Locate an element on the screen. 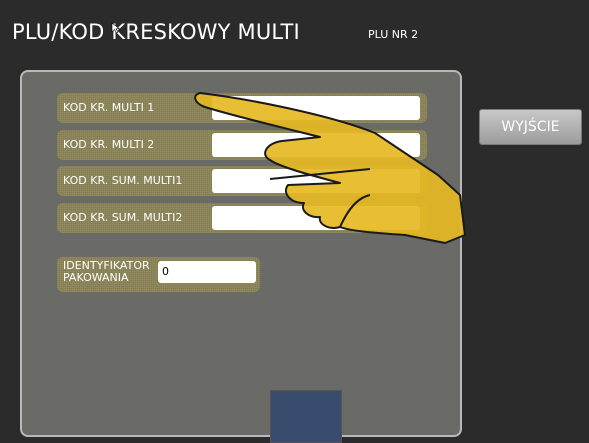 The height and width of the screenshot is (443, 589). cursor-arrow-icon is located at coordinates (116, 28).